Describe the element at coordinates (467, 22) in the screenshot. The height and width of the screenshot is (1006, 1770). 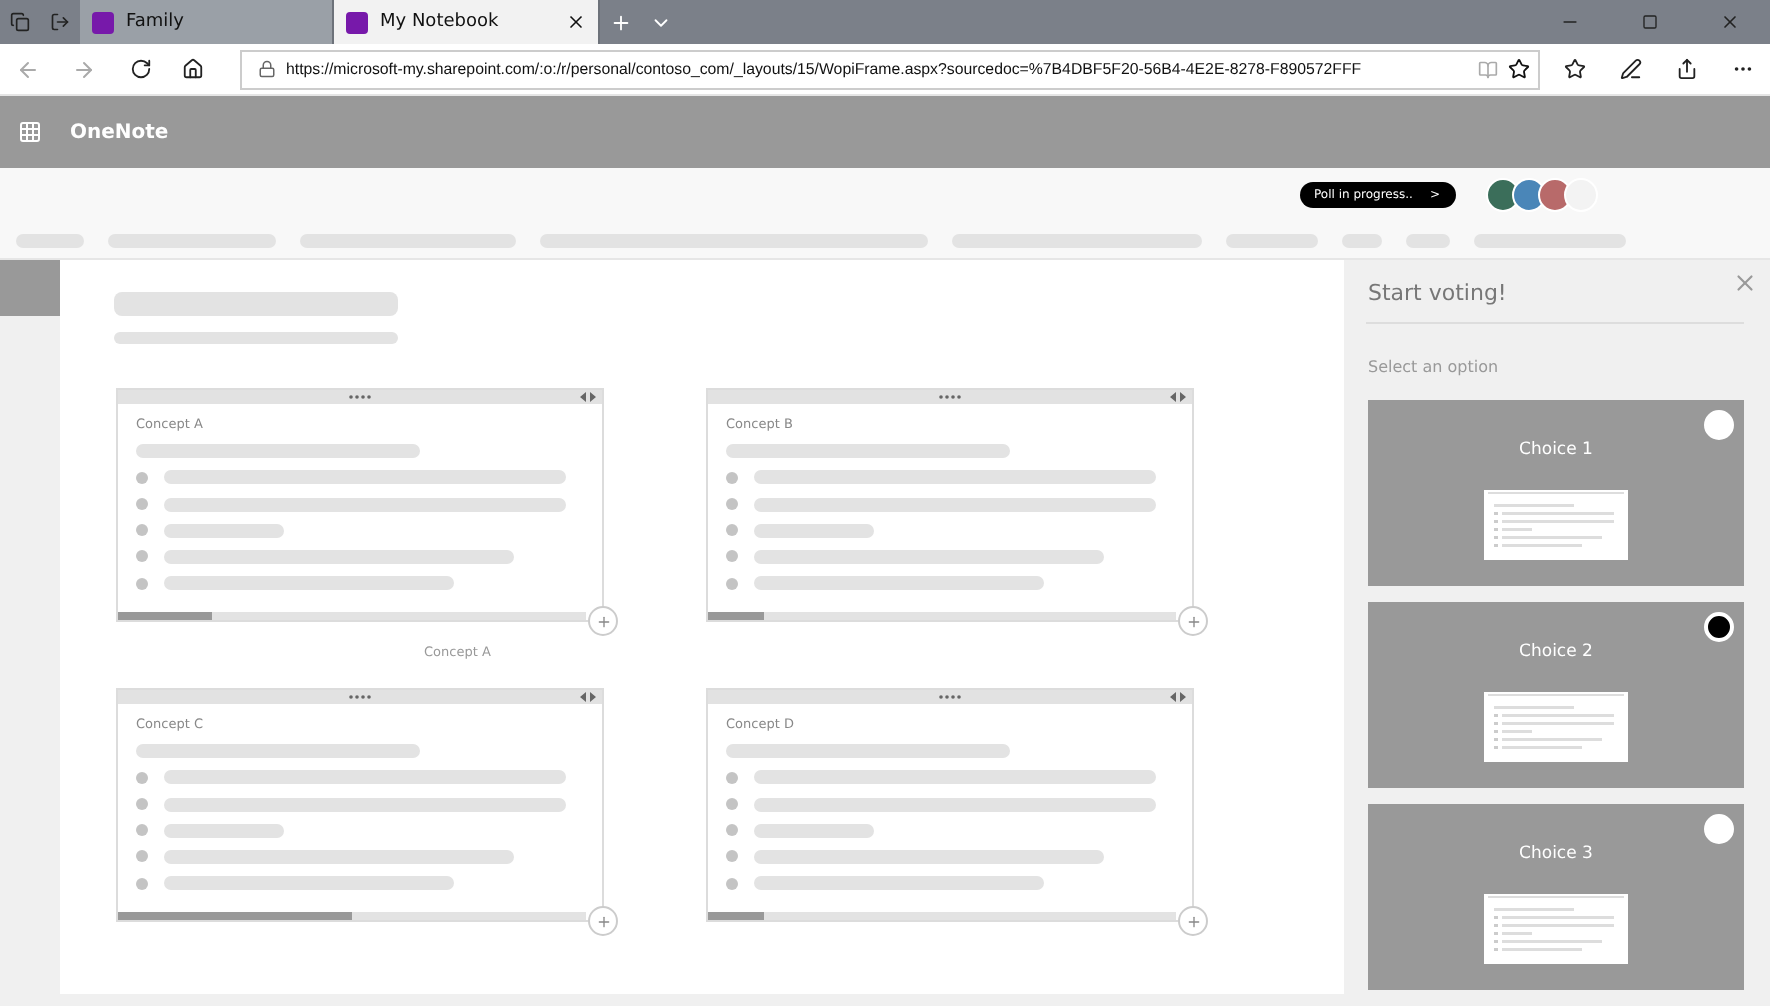
I see `browser-tab: My Notebook` at that location.